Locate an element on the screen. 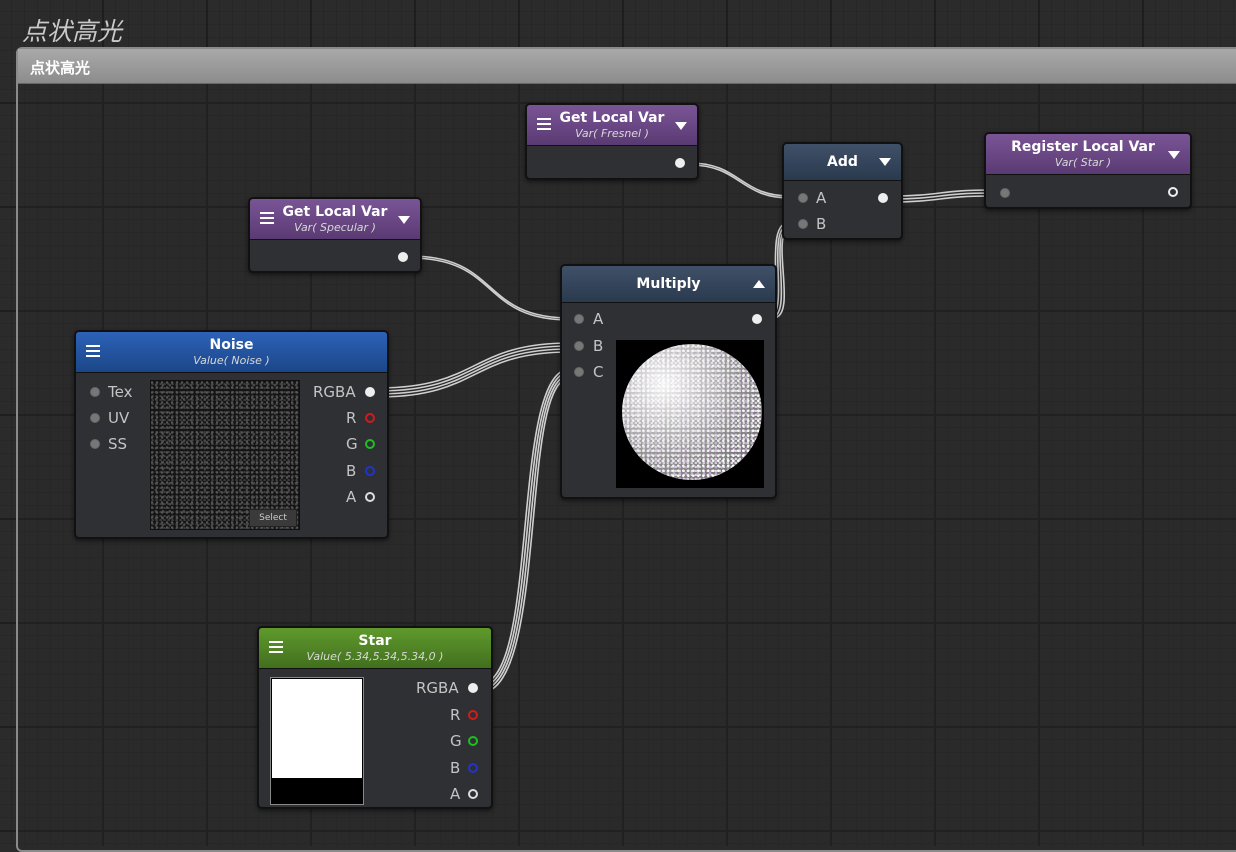 The height and width of the screenshot is (852, 1236). wire-star-to-multiply-c is located at coordinates (525, 526).